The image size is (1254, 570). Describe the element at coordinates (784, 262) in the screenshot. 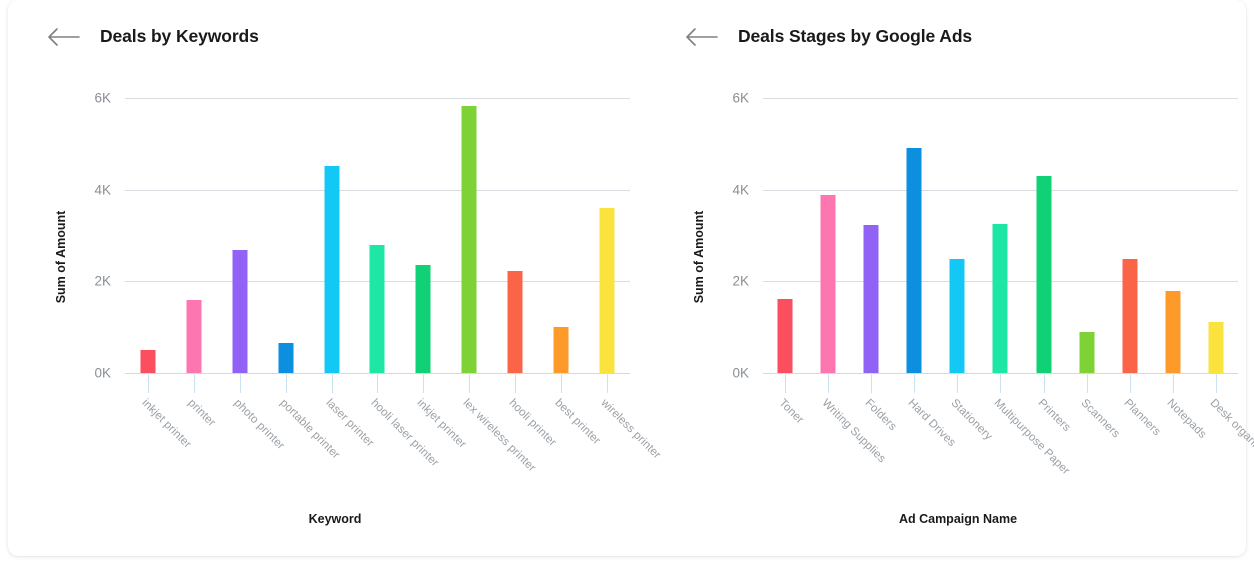

I see `bar-slot: Toner` at that location.